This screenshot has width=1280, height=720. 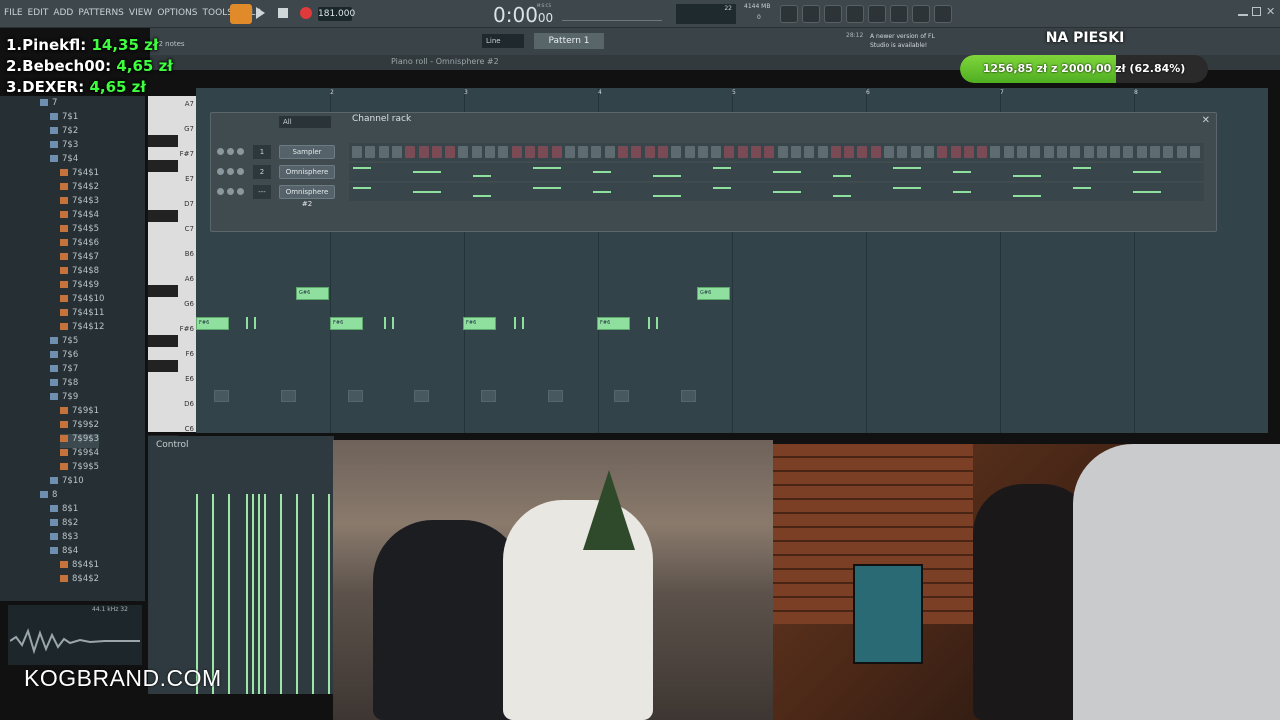 What do you see at coordinates (833, 14) in the screenshot?
I see `mic-icon` at bounding box center [833, 14].